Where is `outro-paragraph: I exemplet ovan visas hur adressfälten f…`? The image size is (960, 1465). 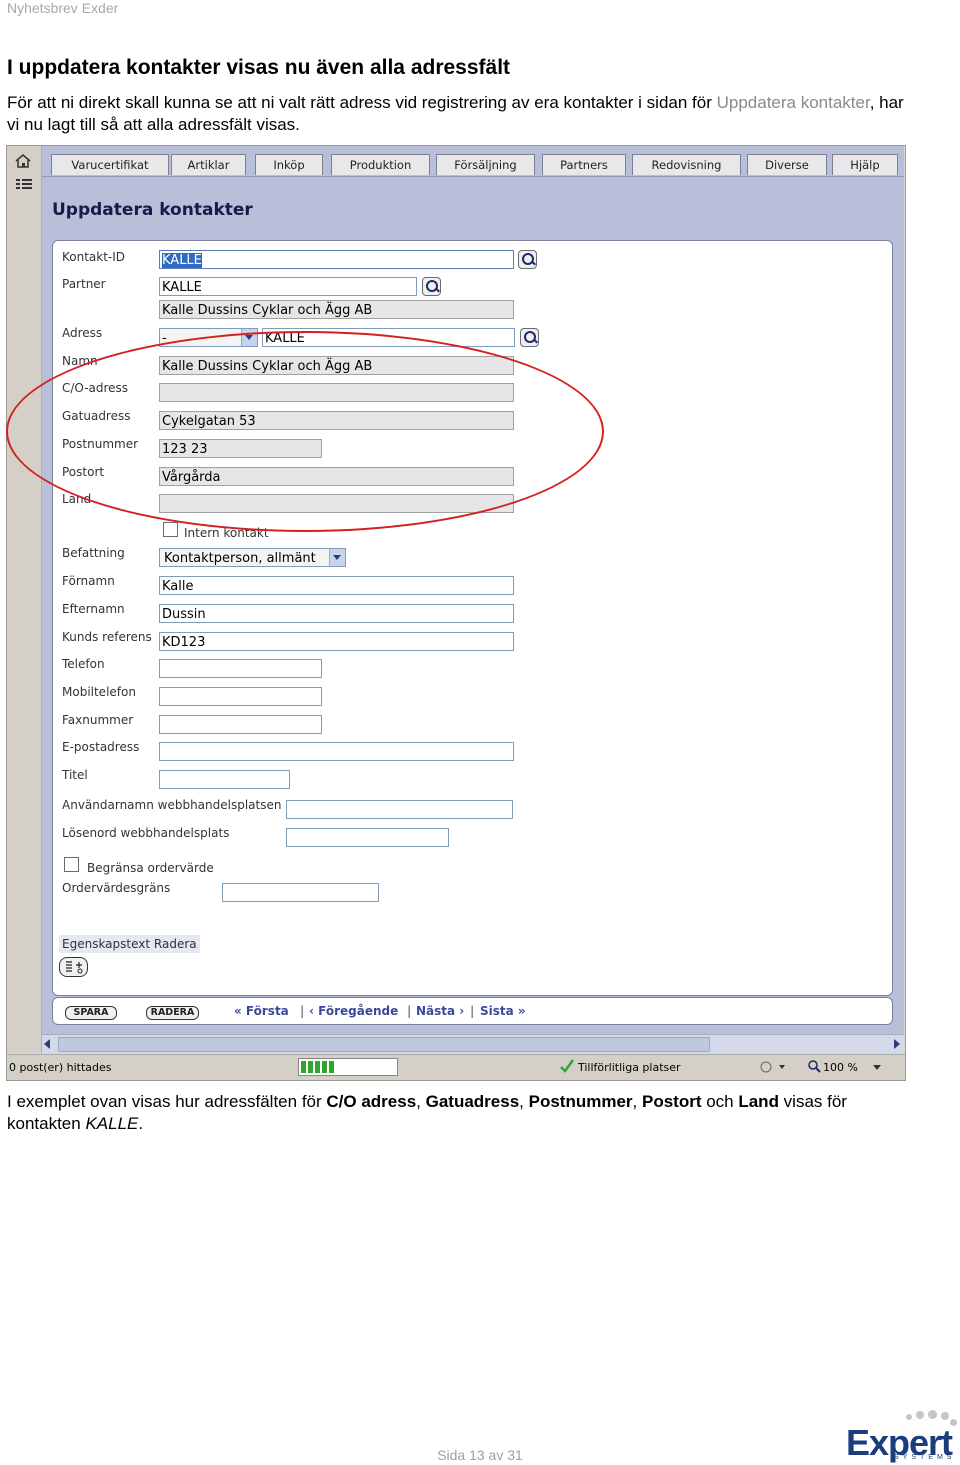
outro-paragraph: I exemplet ovan visas hur adressfälten f… is located at coordinates (457, 1112).